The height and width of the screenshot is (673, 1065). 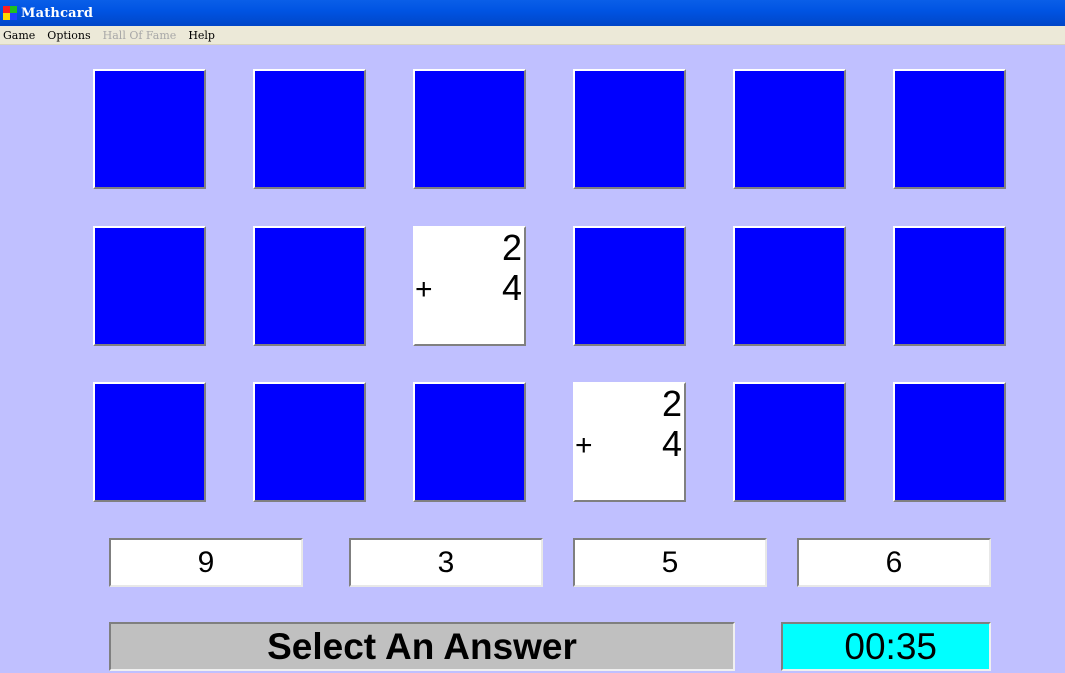 What do you see at coordinates (629, 286) in the screenshot?
I see `card-r2-c4` at bounding box center [629, 286].